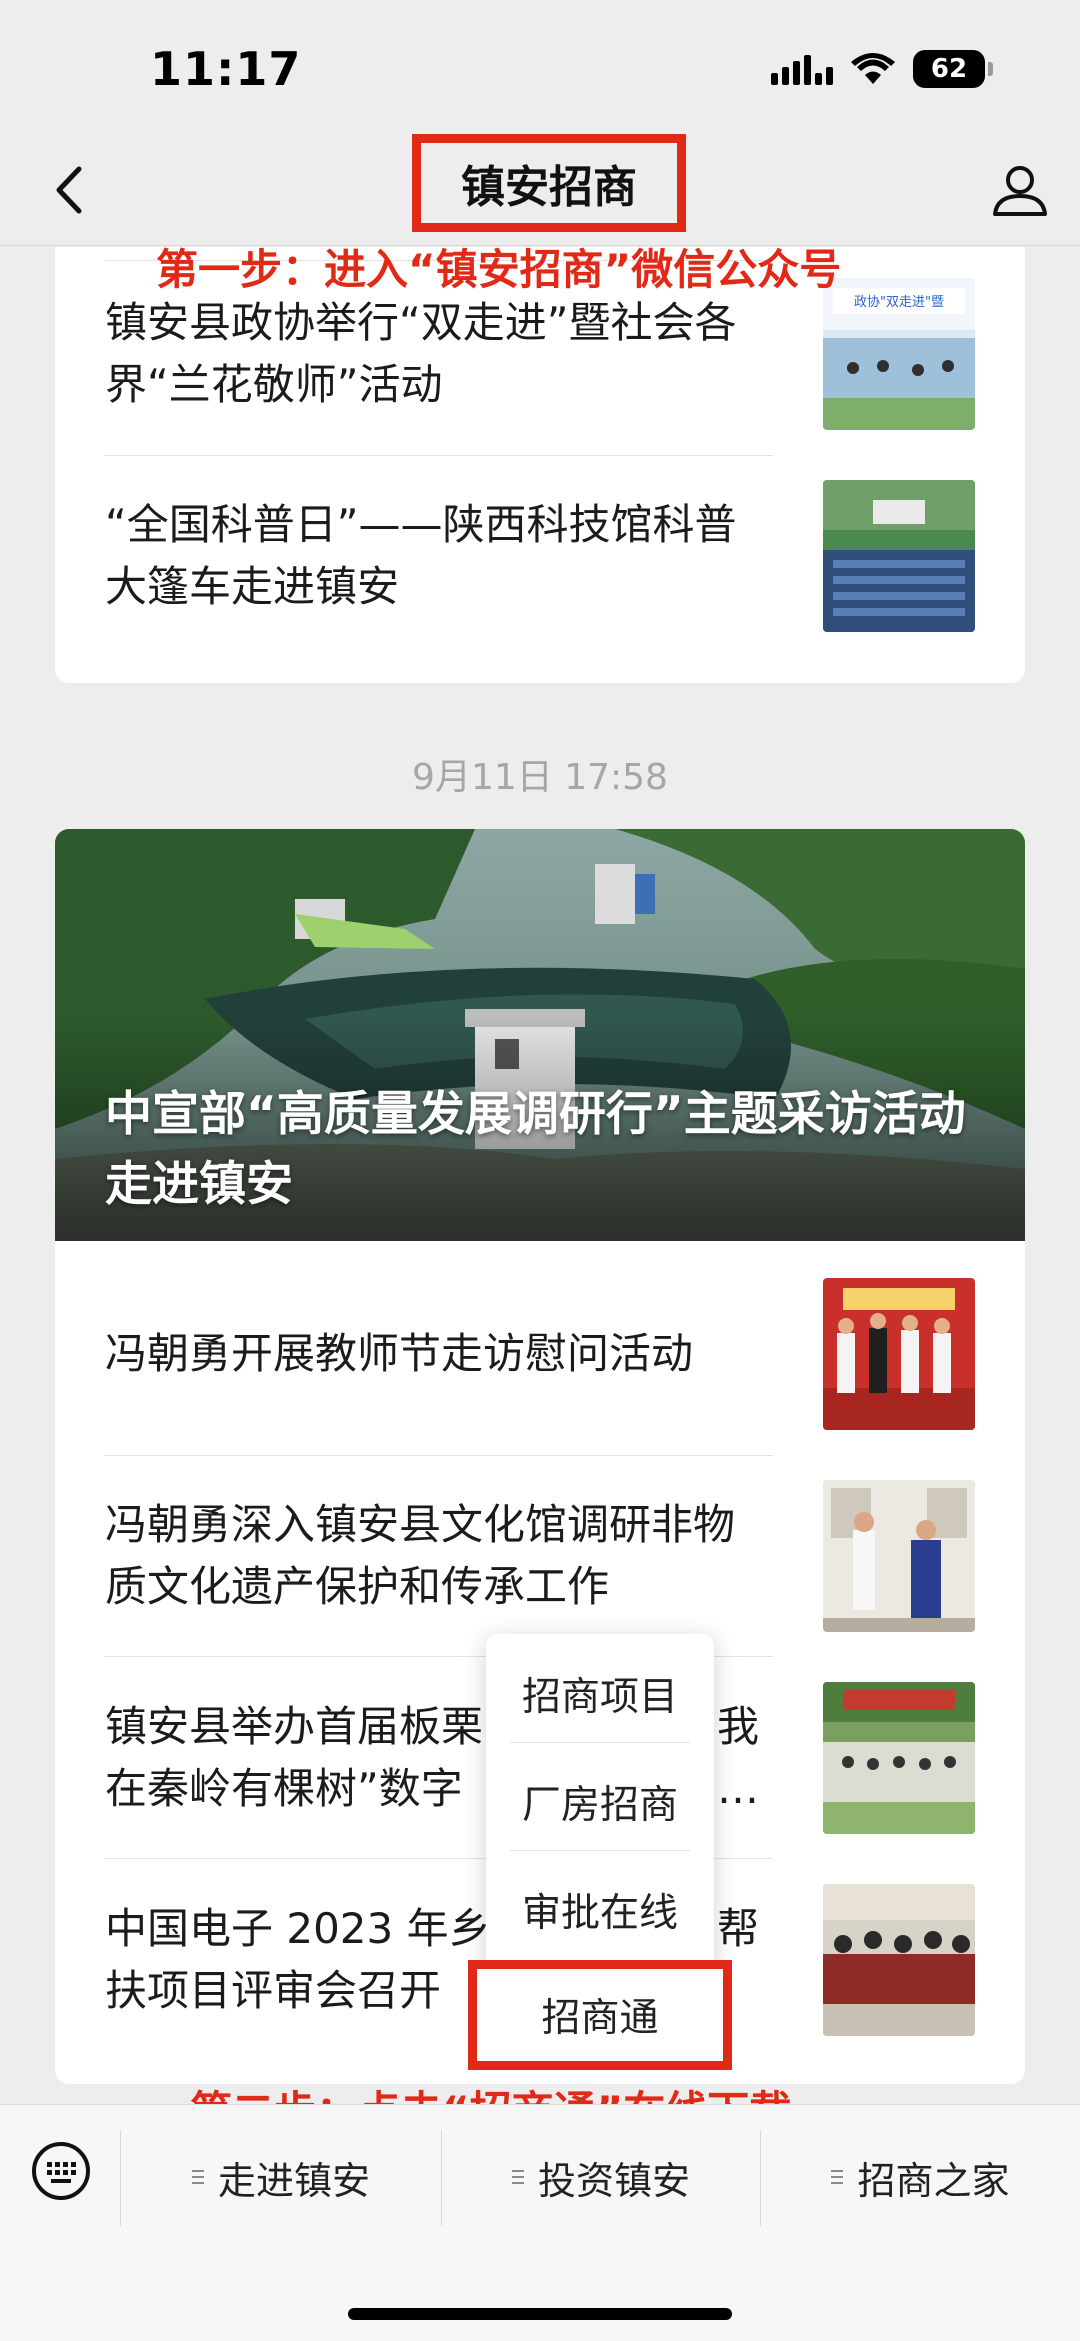 This screenshot has width=1080, height=2341. I want to click on battery-icon: 62, so click(953, 69).